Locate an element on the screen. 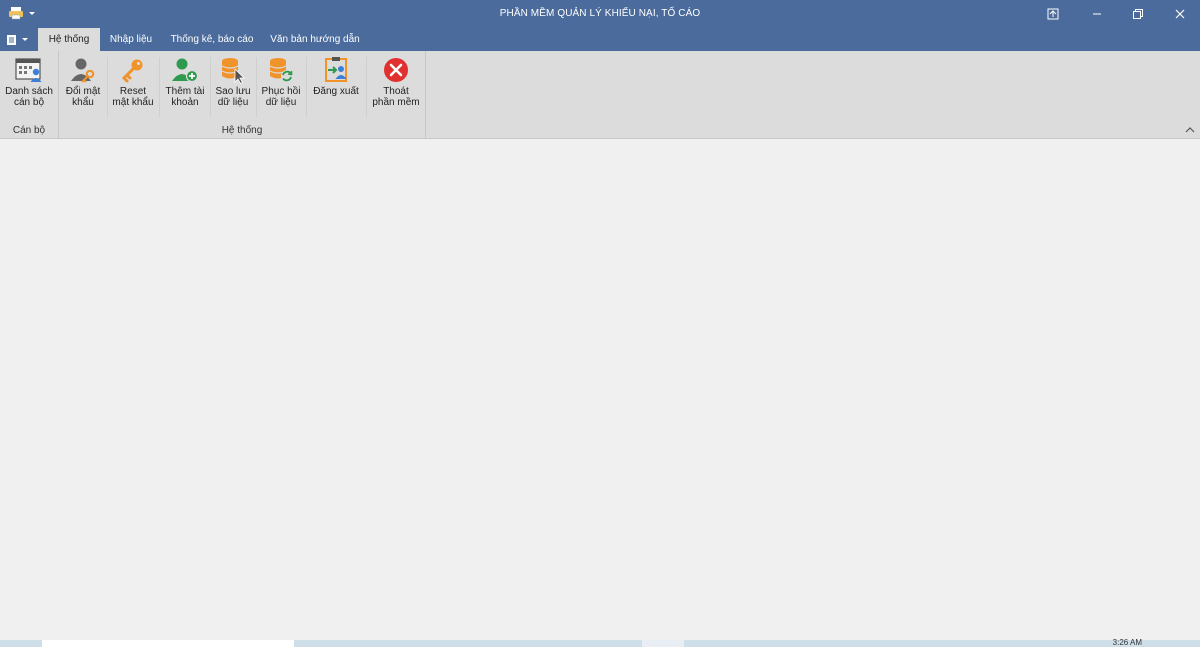 The image size is (1200, 647). taskbar-clock: 3:26 AM is located at coordinates (1127, 642).